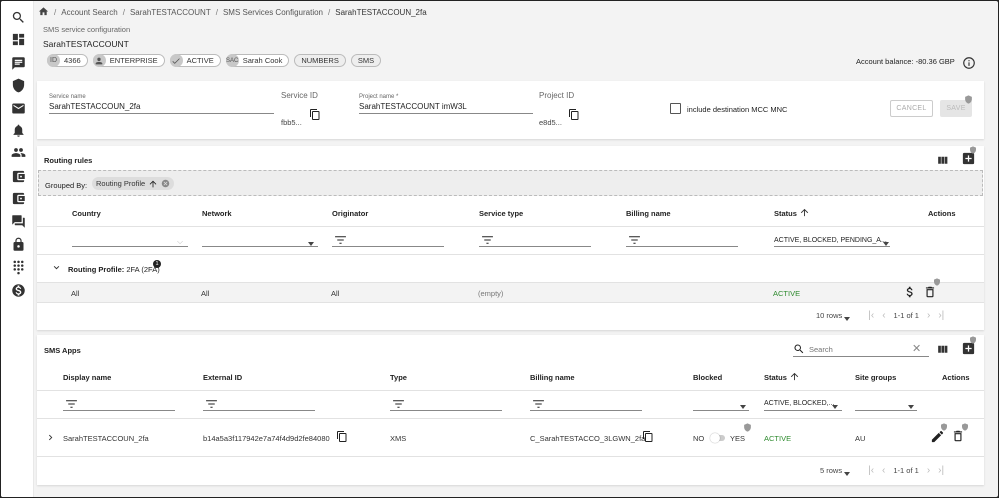 The height and width of the screenshot is (498, 999). I want to click on breadcrumb-sms-config: SMS Services Configuration, so click(273, 12).